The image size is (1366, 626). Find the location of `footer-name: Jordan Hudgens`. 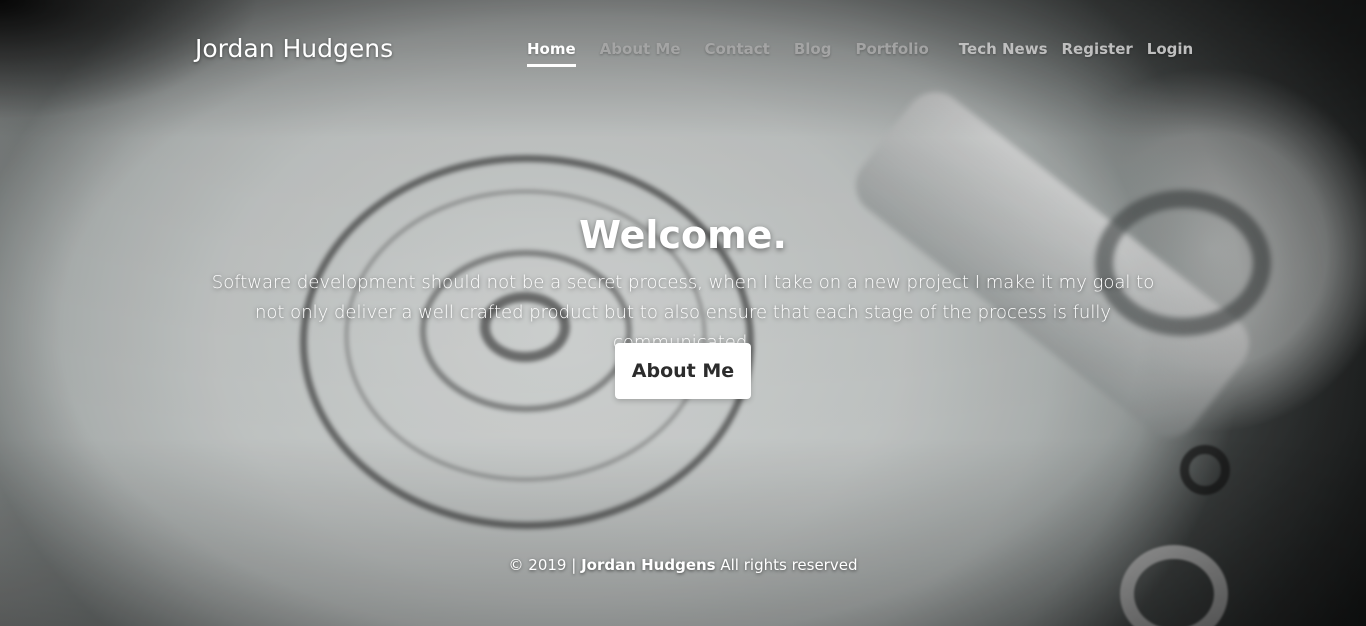

footer-name: Jordan Hudgens is located at coordinates (648, 565).